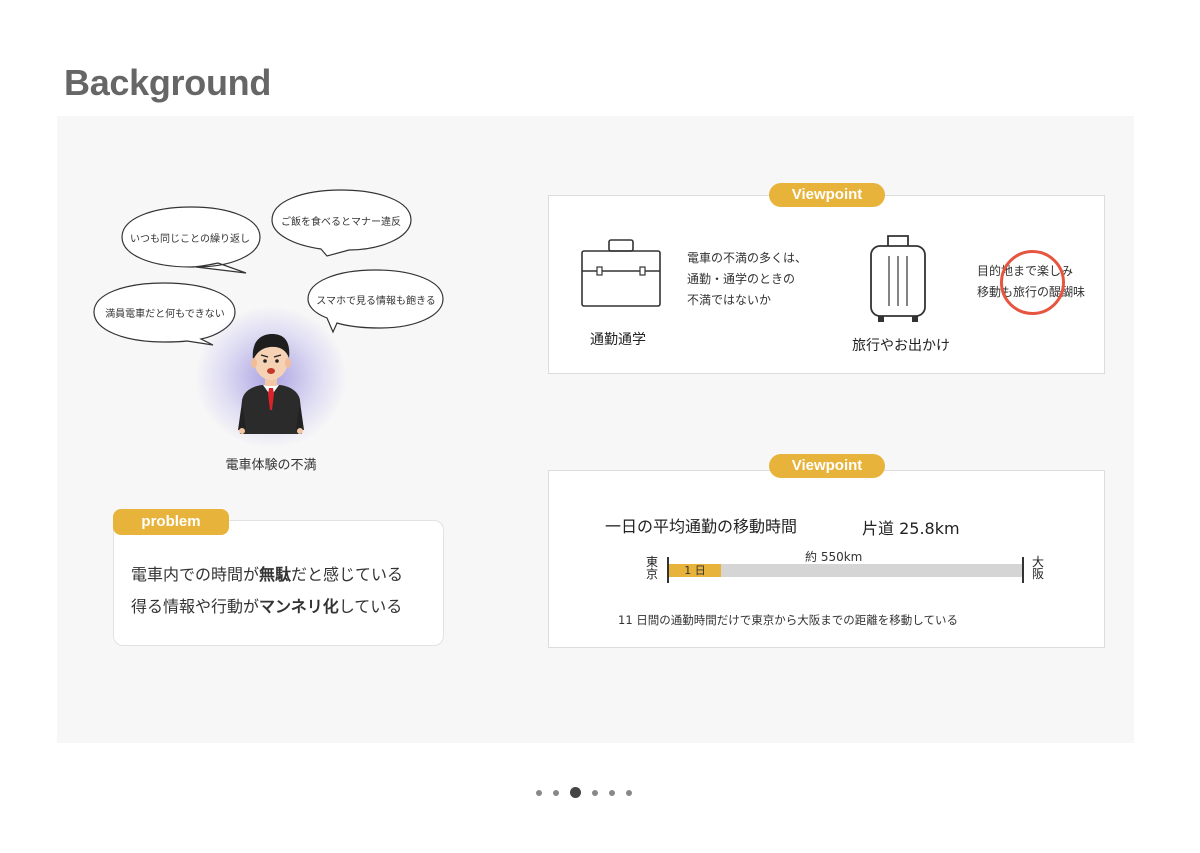  Describe the element at coordinates (621, 273) in the screenshot. I see `briefcase-icon` at that location.